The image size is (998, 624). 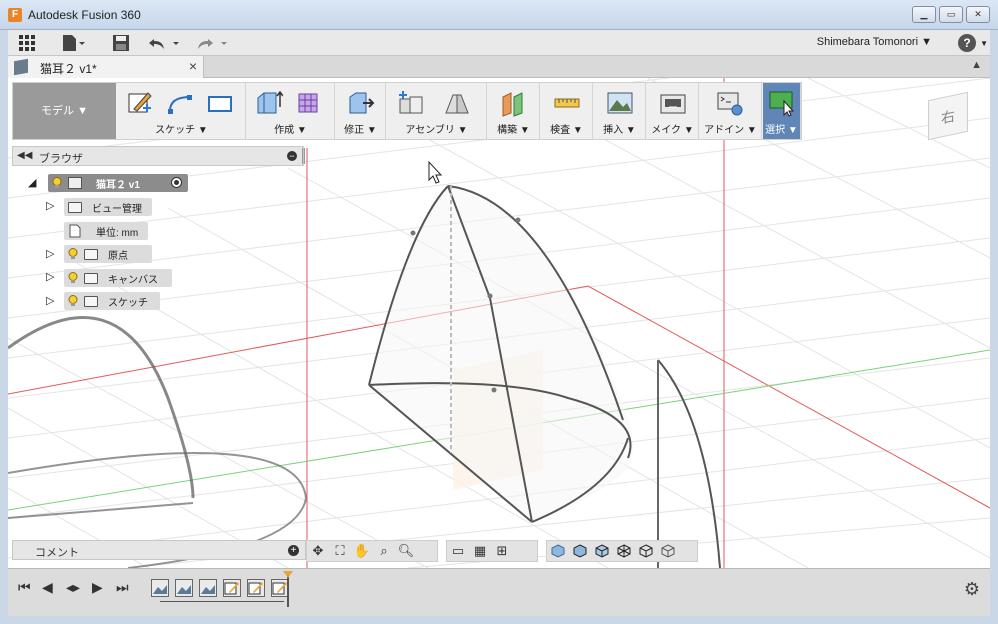 I want to click on ribbon-label-modify: 修正 ▼, so click(x=360, y=130).